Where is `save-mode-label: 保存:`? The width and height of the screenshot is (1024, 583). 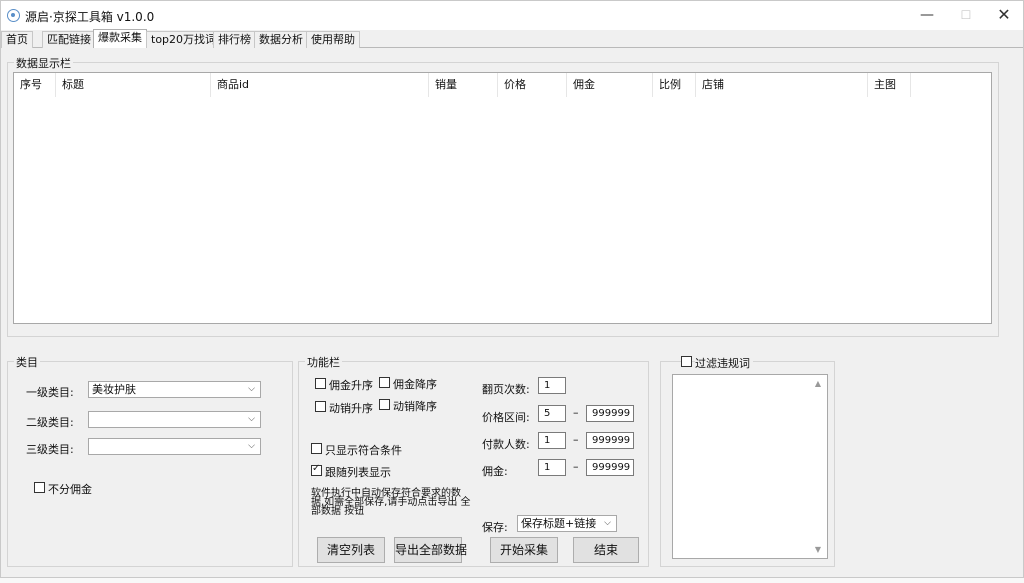 save-mode-label: 保存: is located at coordinates (495, 527).